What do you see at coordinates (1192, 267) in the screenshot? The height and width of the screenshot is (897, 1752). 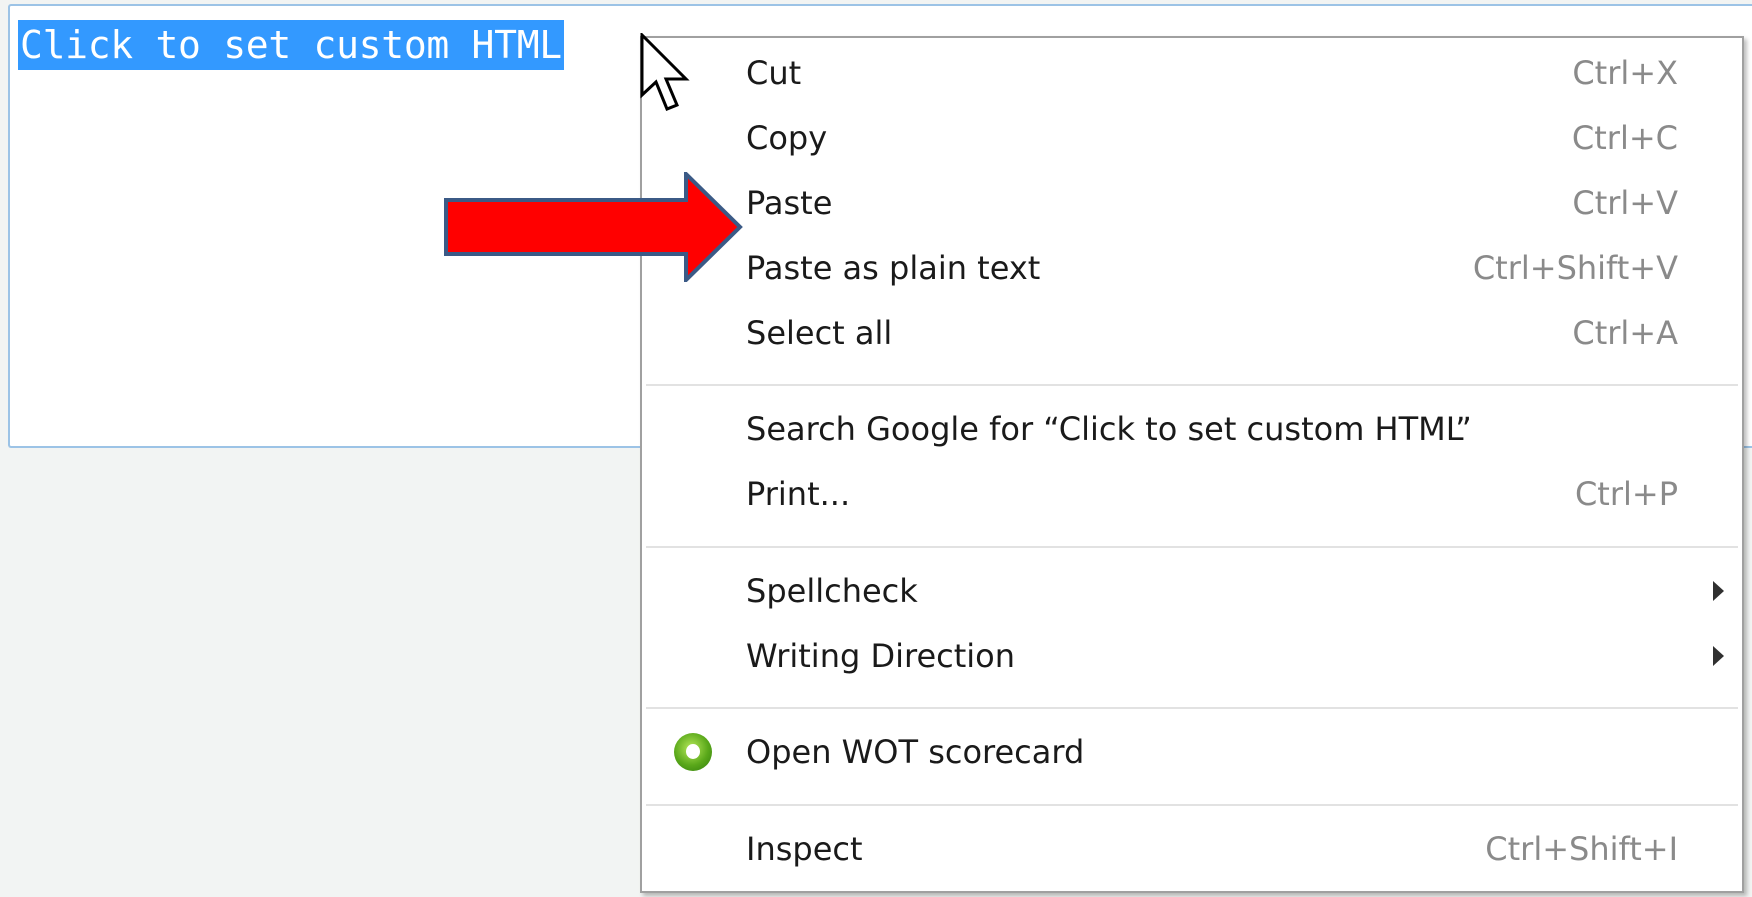 I see `menu-item-paste-plain-text: Paste as plain text Ctrl+Shift+V` at bounding box center [1192, 267].